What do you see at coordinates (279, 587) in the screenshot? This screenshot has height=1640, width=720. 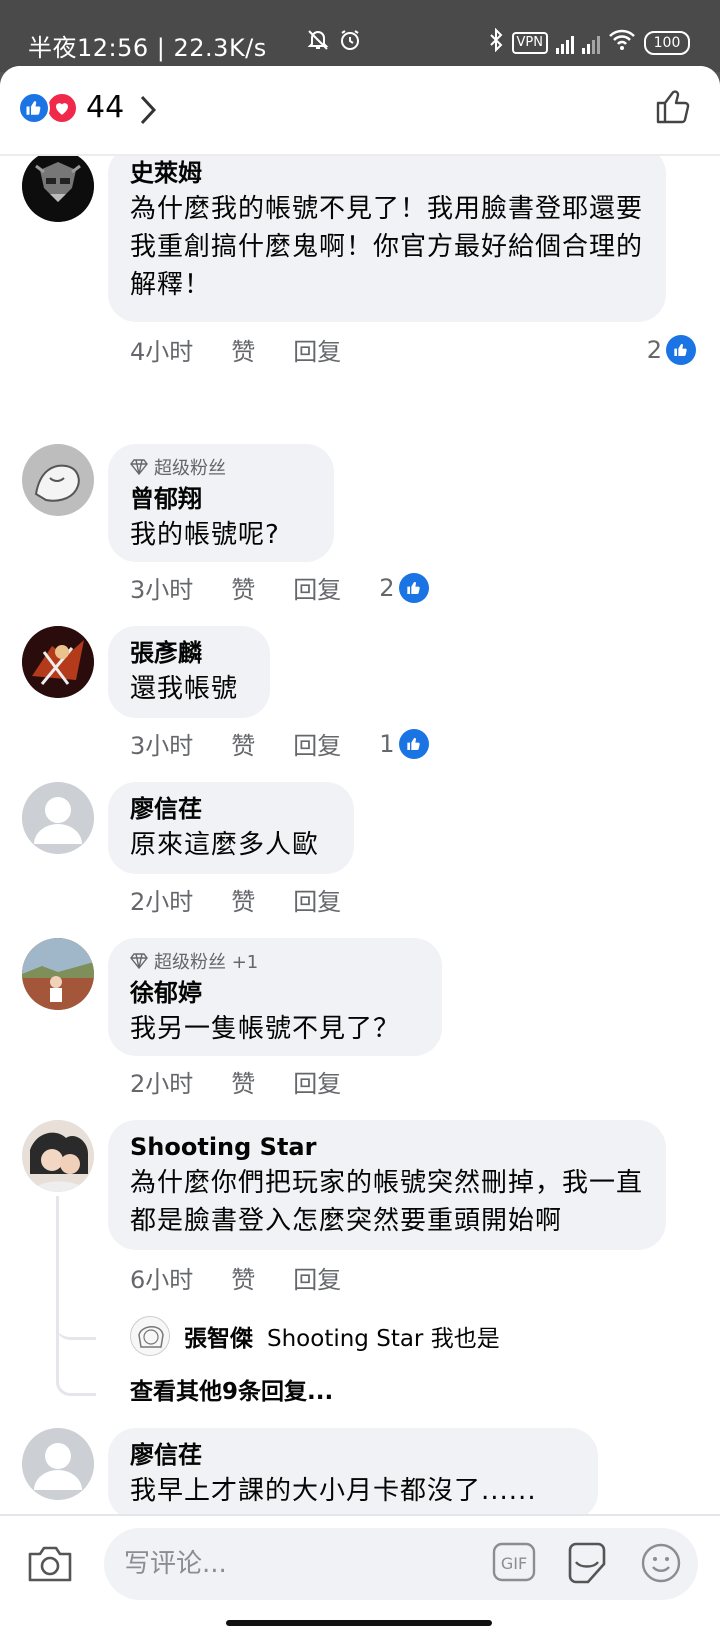 I see `comment-actions: 3小时 赞 回复 2` at bounding box center [279, 587].